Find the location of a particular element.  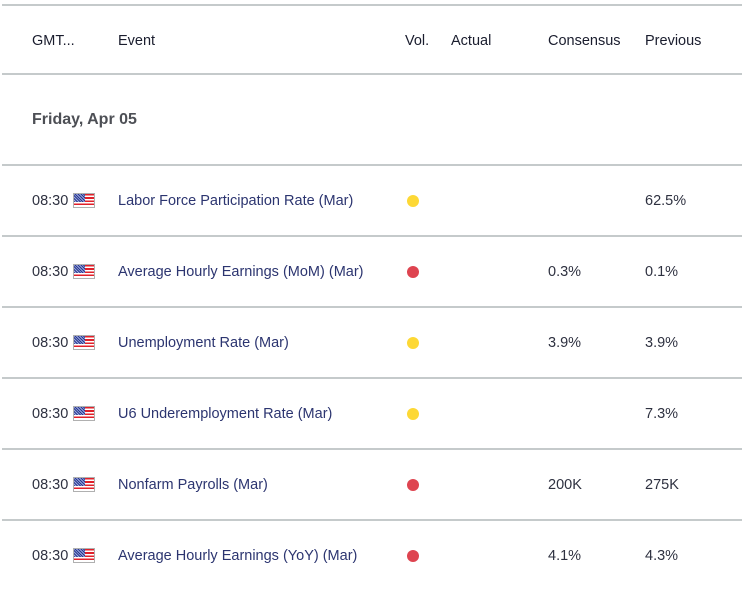

event-name: Average Hourly Earnings (YoY) (Mar) is located at coordinates (237, 556).